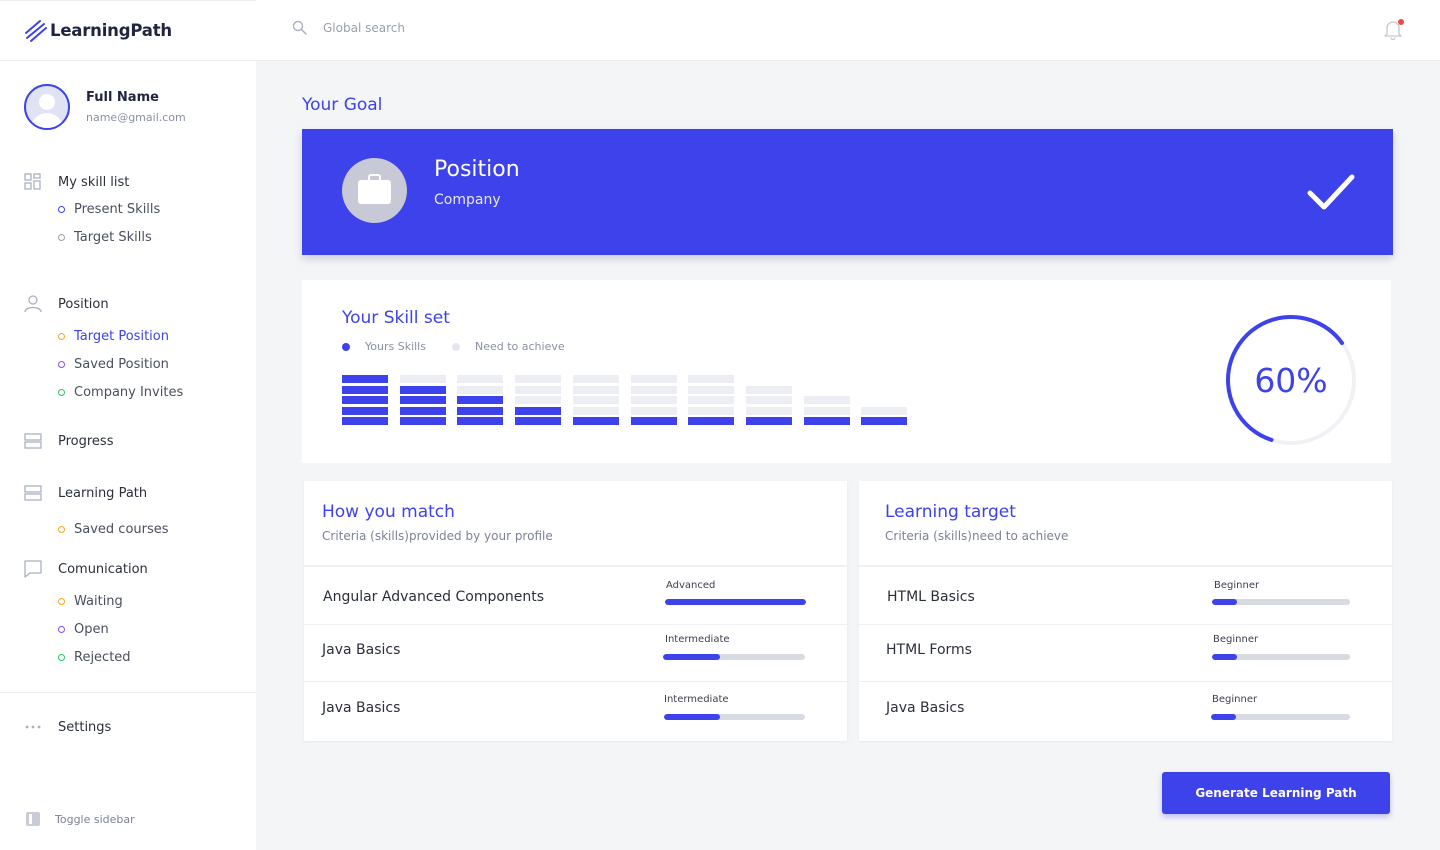 This screenshot has height=850, width=1440. What do you see at coordinates (1125, 711) in the screenshot?
I see `table-row: Java Basics Beginner` at bounding box center [1125, 711].